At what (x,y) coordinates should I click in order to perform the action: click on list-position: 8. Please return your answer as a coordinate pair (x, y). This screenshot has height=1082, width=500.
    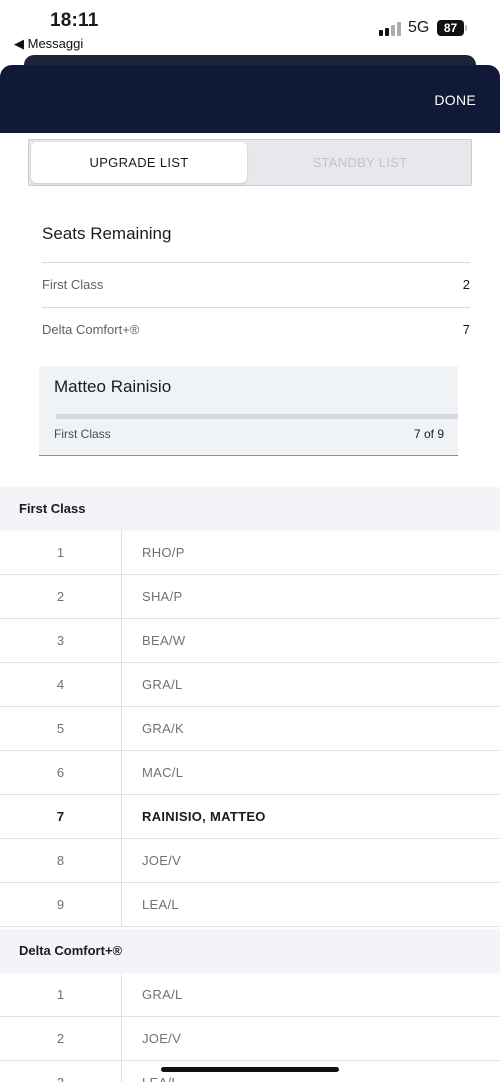
    Looking at the image, I should click on (61, 861).